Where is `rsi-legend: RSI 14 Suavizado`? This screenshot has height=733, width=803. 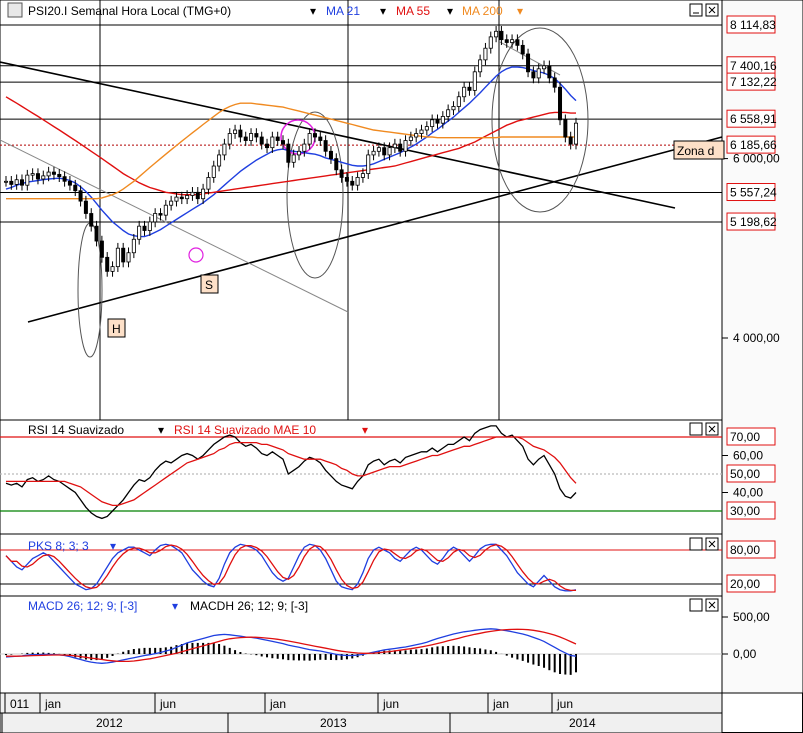 rsi-legend: RSI 14 Suavizado is located at coordinates (76, 430).